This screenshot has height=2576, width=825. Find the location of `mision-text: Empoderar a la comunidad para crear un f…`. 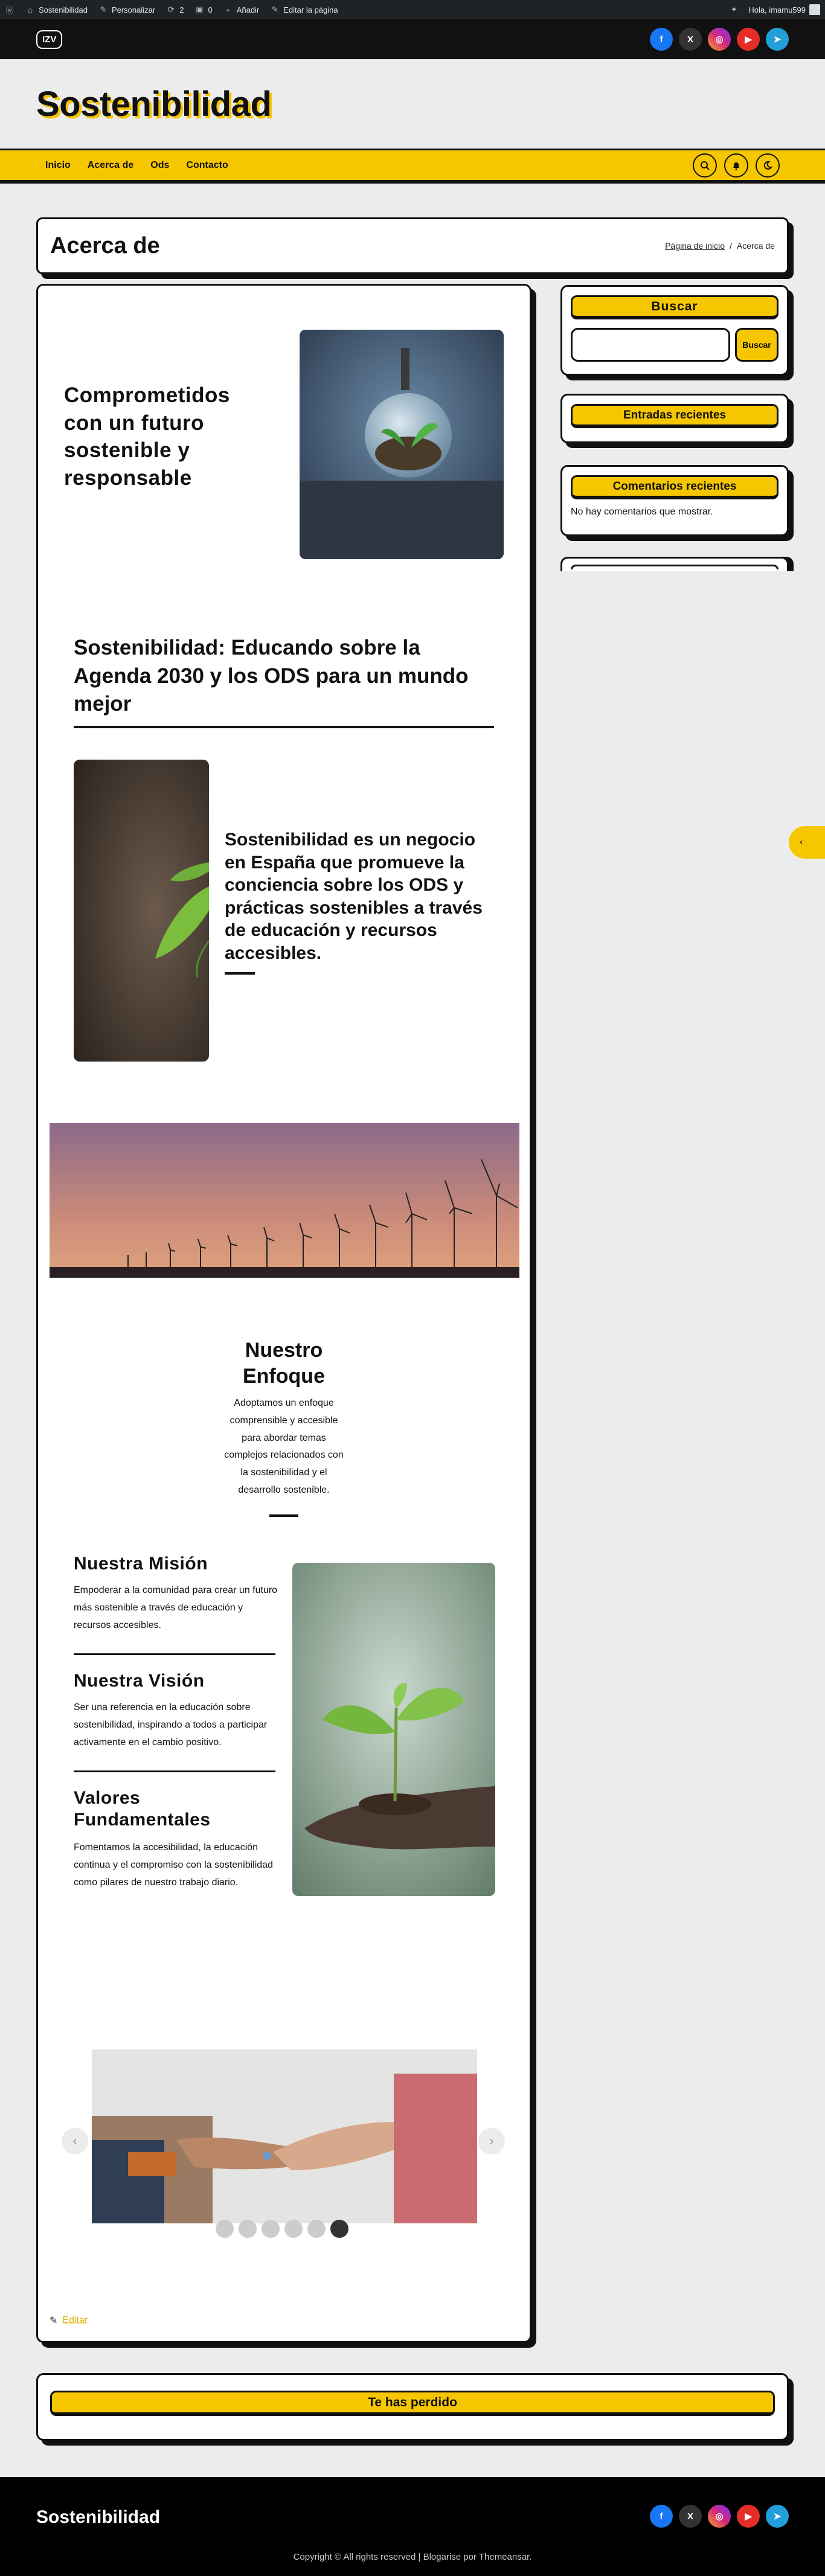

mision-text: Empoderar a la comunidad para crear un f… is located at coordinates (176, 1607).